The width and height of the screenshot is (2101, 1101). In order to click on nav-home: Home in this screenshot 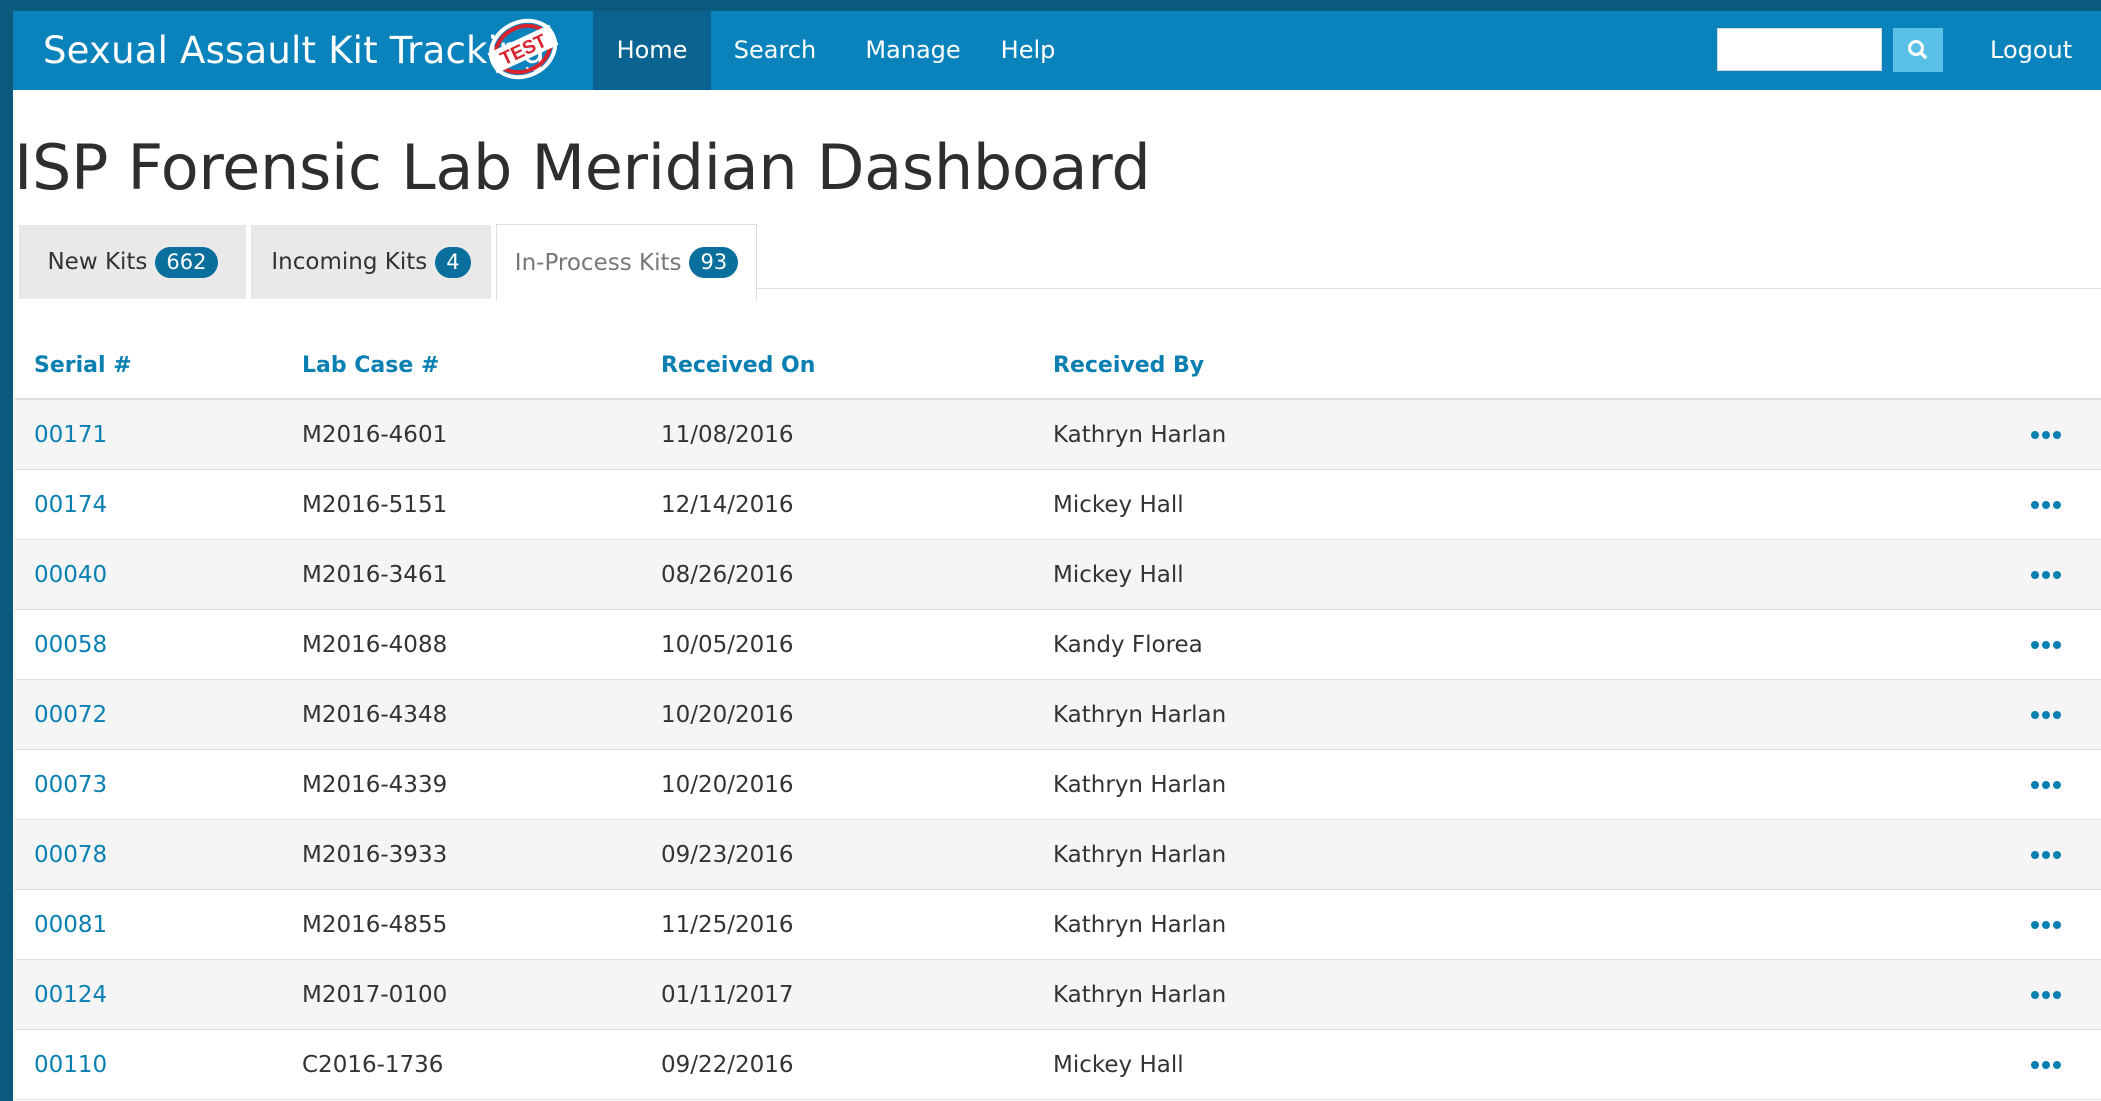, I will do `click(652, 50)`.